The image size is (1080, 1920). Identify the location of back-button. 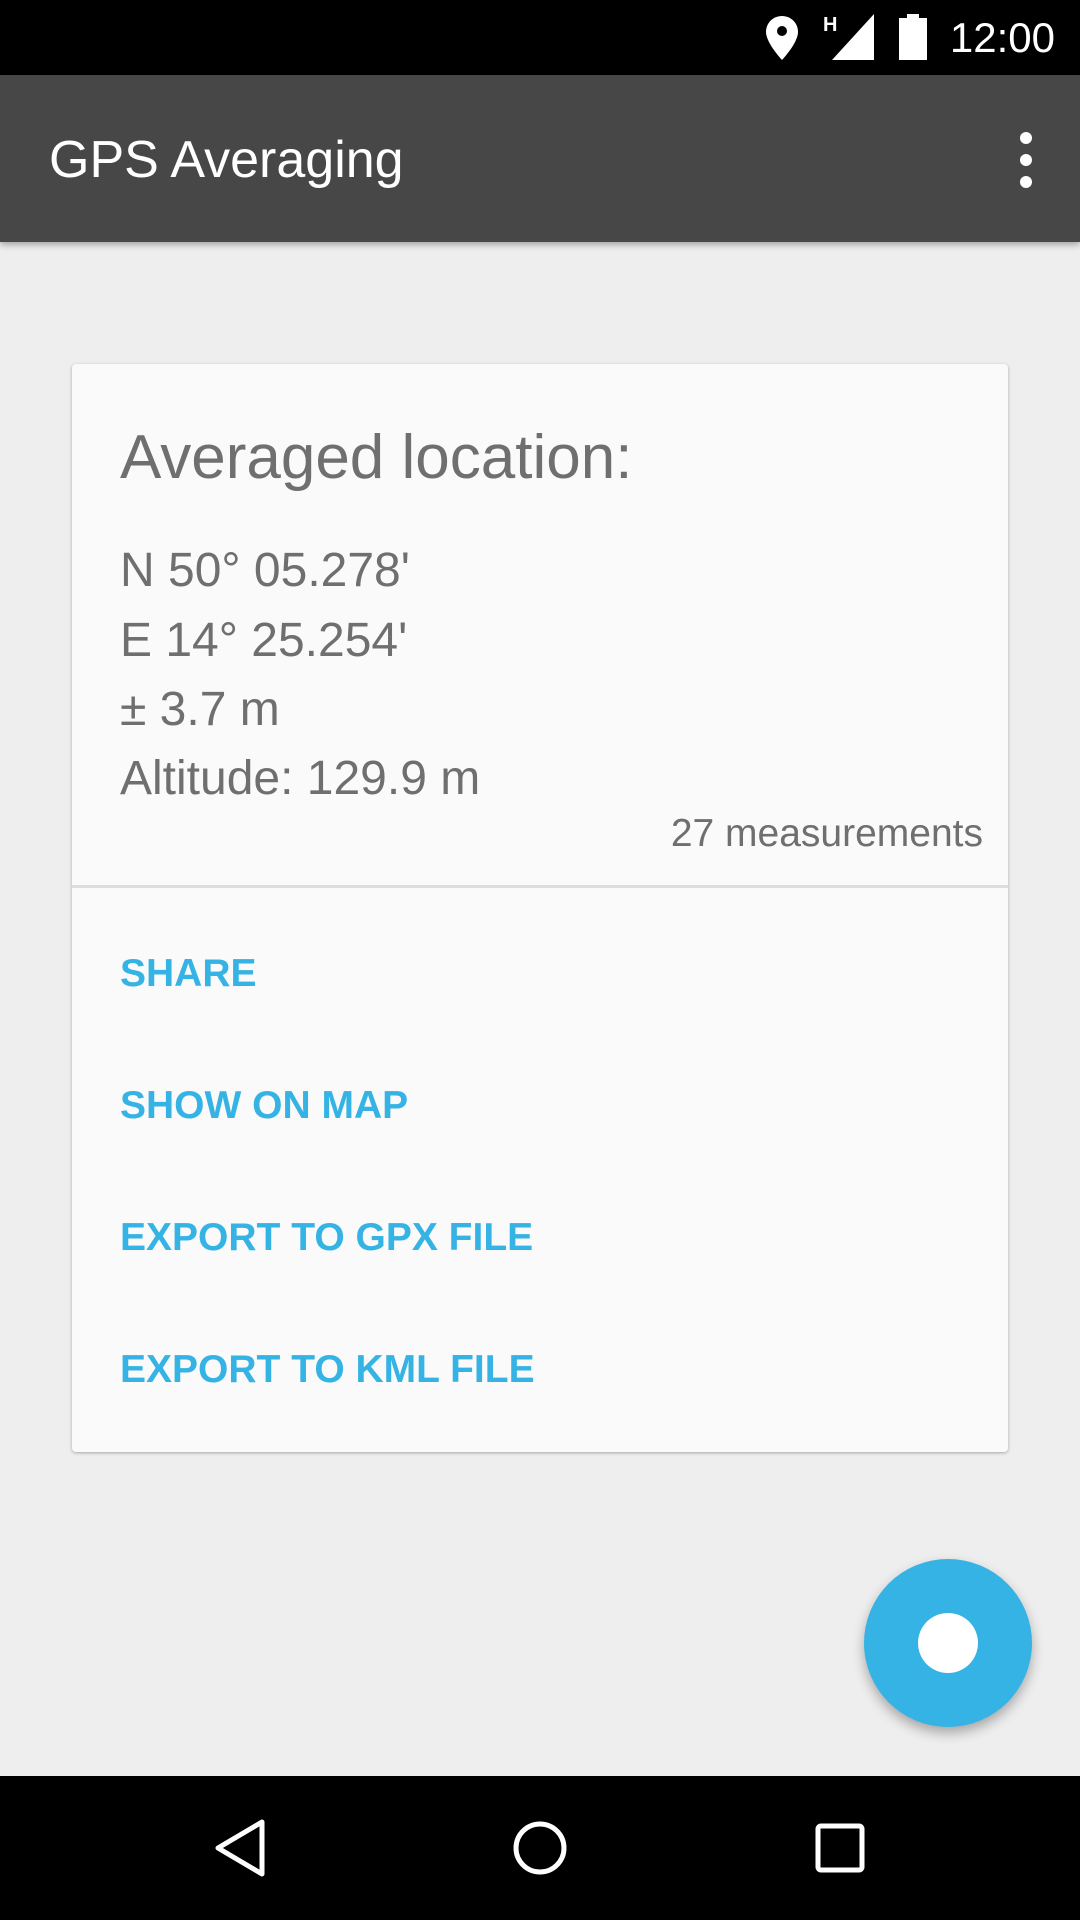
(240, 1848).